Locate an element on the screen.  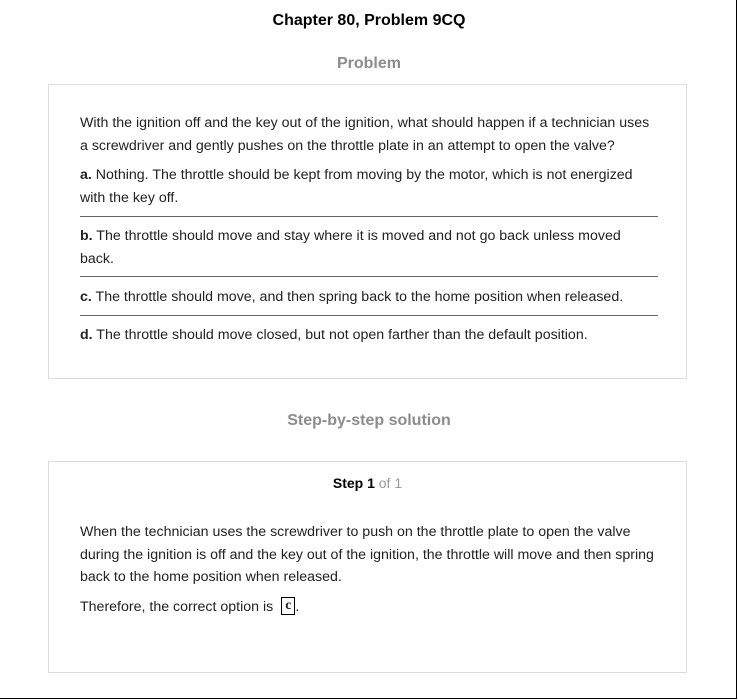
page-title: Chapter 80, Problem 9CQ is located at coordinates (369, 20).